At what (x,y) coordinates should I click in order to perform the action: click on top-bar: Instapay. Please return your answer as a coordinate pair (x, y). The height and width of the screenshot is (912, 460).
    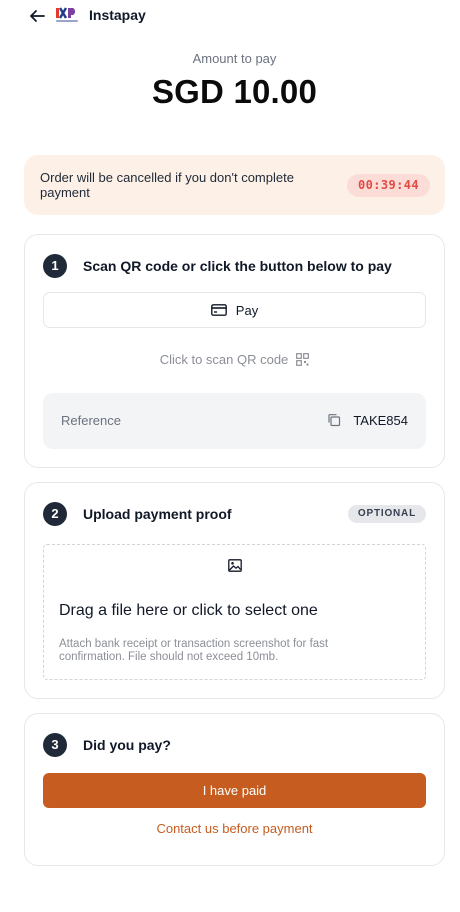
    Looking at the image, I should click on (230, 16).